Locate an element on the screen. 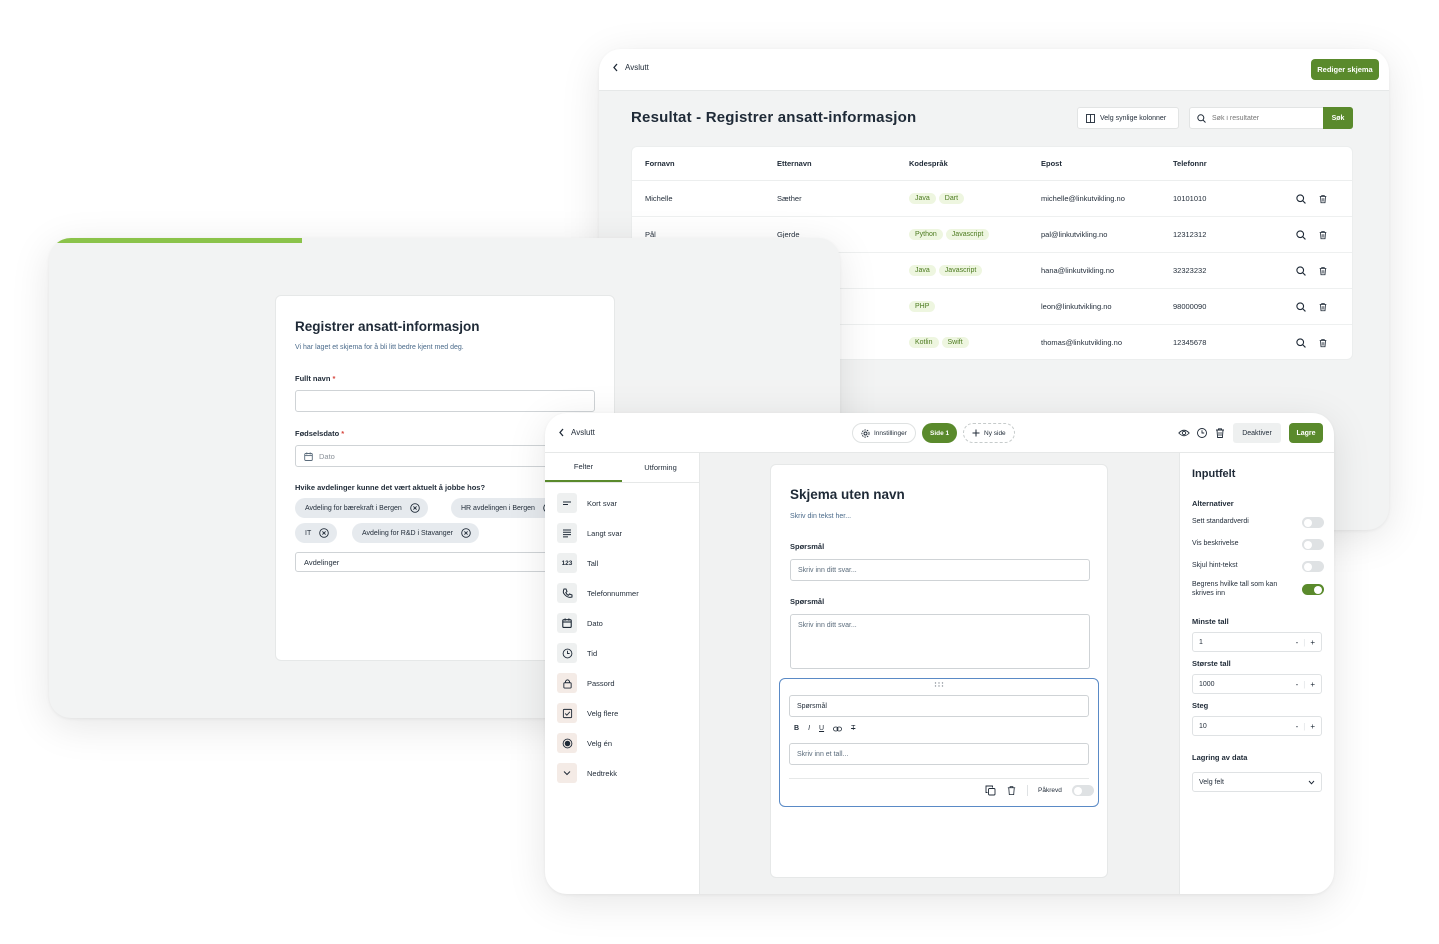 This screenshot has height=944, width=1439. edit-form-button: Rediger skjema is located at coordinates (1345, 69).